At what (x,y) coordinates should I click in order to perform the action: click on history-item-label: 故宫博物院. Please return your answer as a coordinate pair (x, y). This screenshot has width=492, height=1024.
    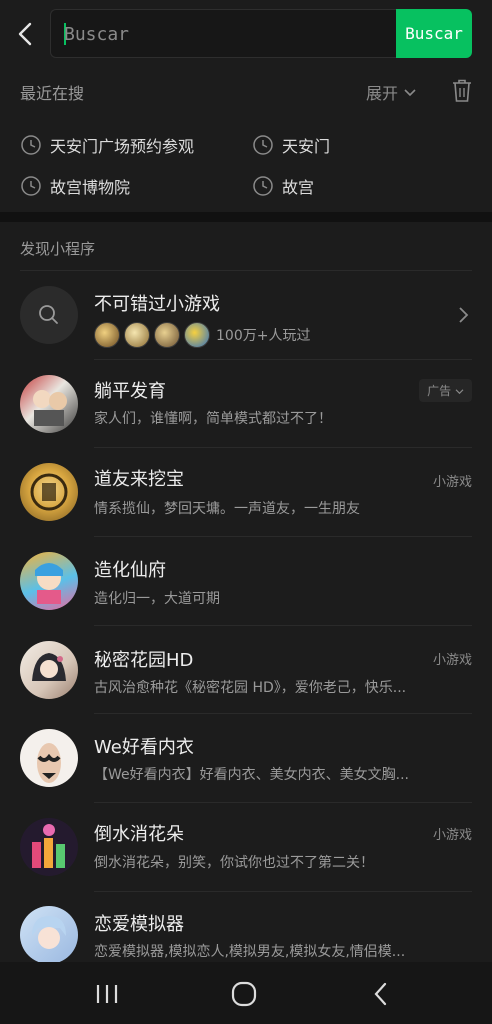
    Looking at the image, I should click on (90, 187).